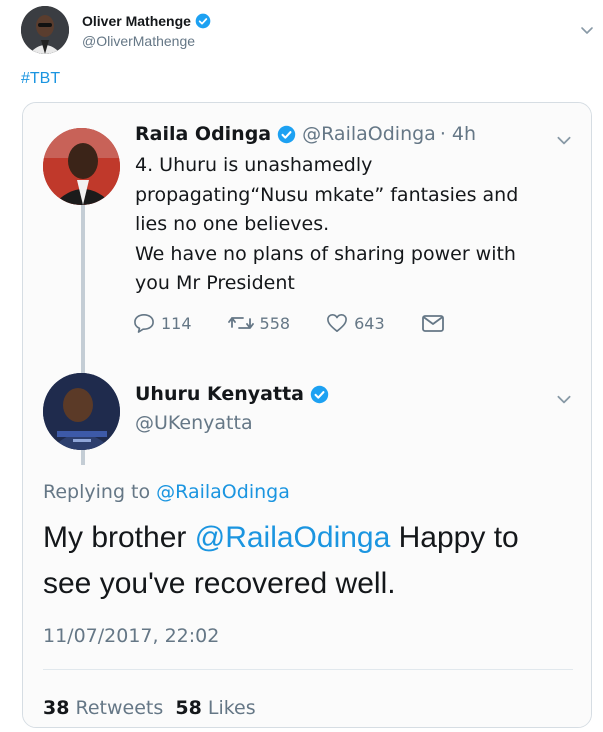  What do you see at coordinates (327, 194) in the screenshot?
I see `tweet-line: propagating“Nusu mkate” fantasies and` at bounding box center [327, 194].